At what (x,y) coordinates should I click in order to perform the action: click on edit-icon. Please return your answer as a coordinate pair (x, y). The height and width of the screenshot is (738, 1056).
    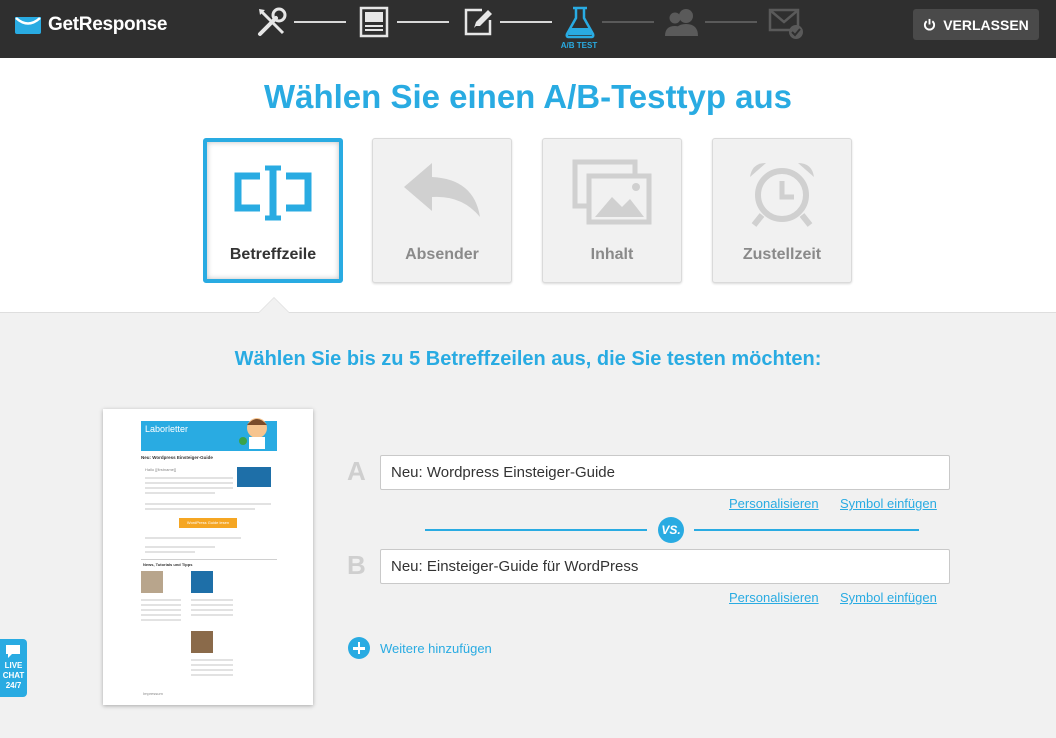
    Looking at the image, I should click on (478, 22).